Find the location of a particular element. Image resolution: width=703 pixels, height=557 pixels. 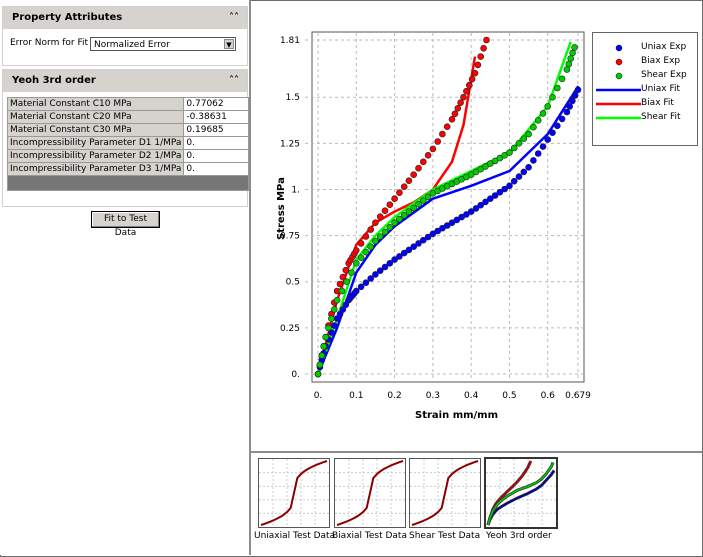

thumbnail-yeoh is located at coordinates (521, 493).